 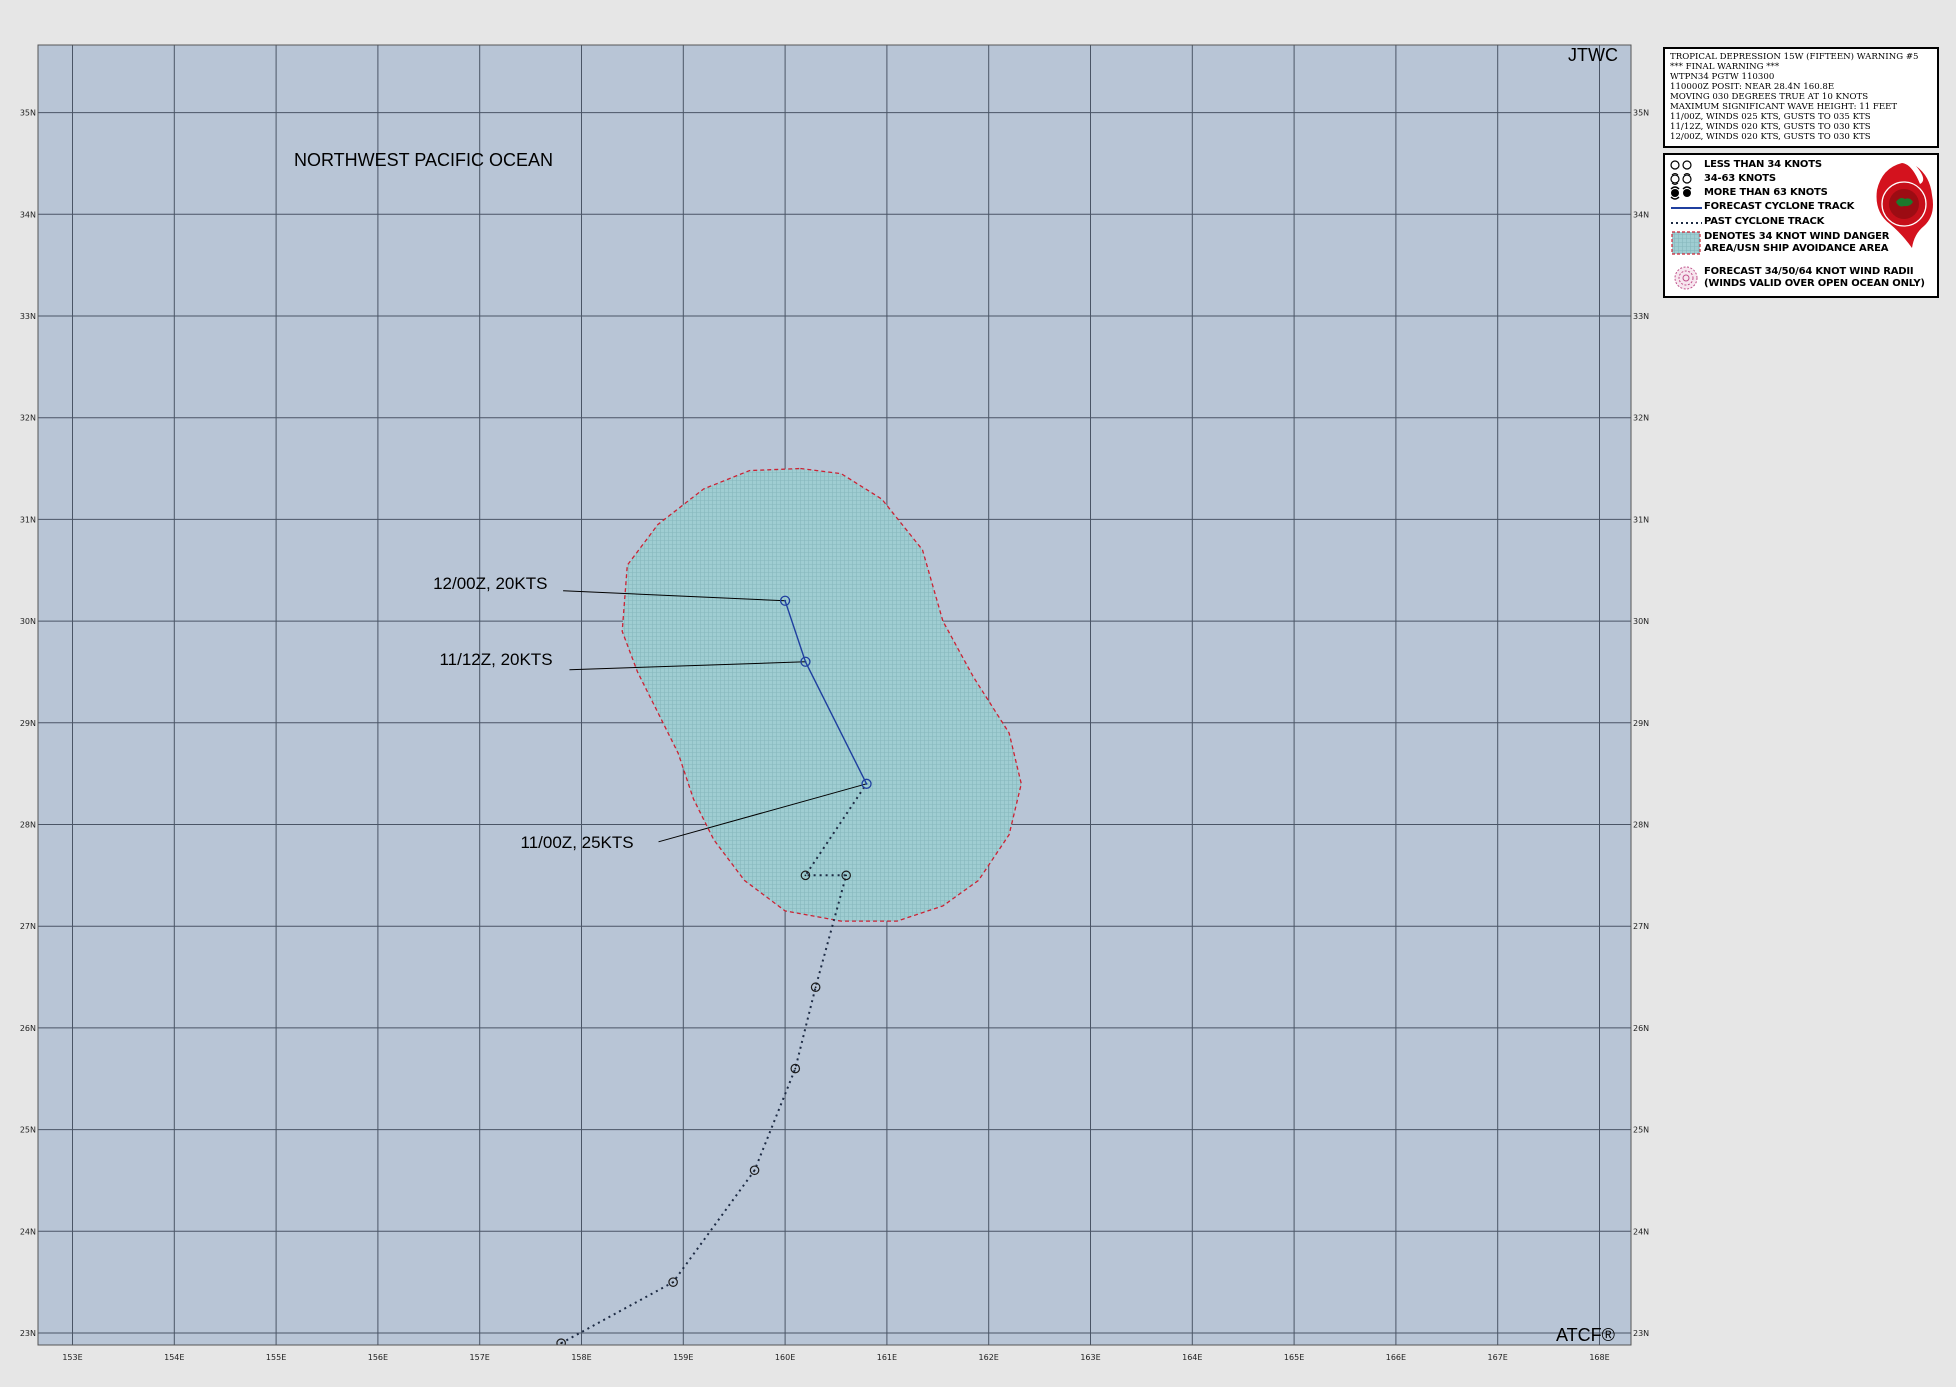 I want to click on latitude-label-right: 31N, so click(x=1641, y=519).